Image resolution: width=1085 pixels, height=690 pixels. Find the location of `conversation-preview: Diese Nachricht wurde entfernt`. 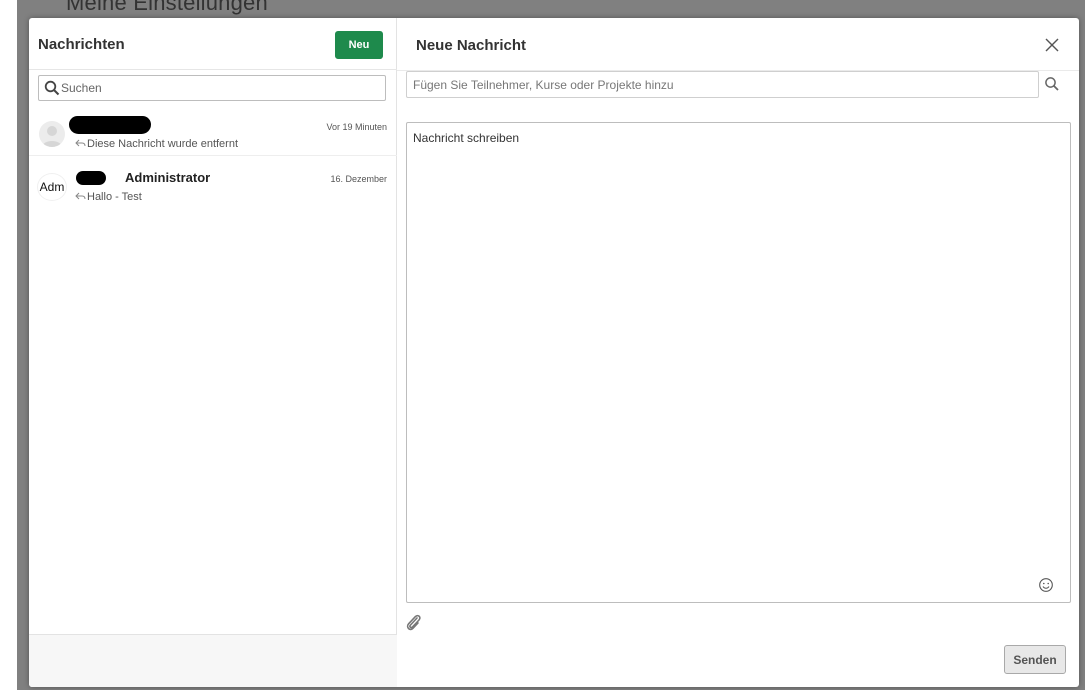

conversation-preview: Diese Nachricht wurde entfernt is located at coordinates (156, 144).